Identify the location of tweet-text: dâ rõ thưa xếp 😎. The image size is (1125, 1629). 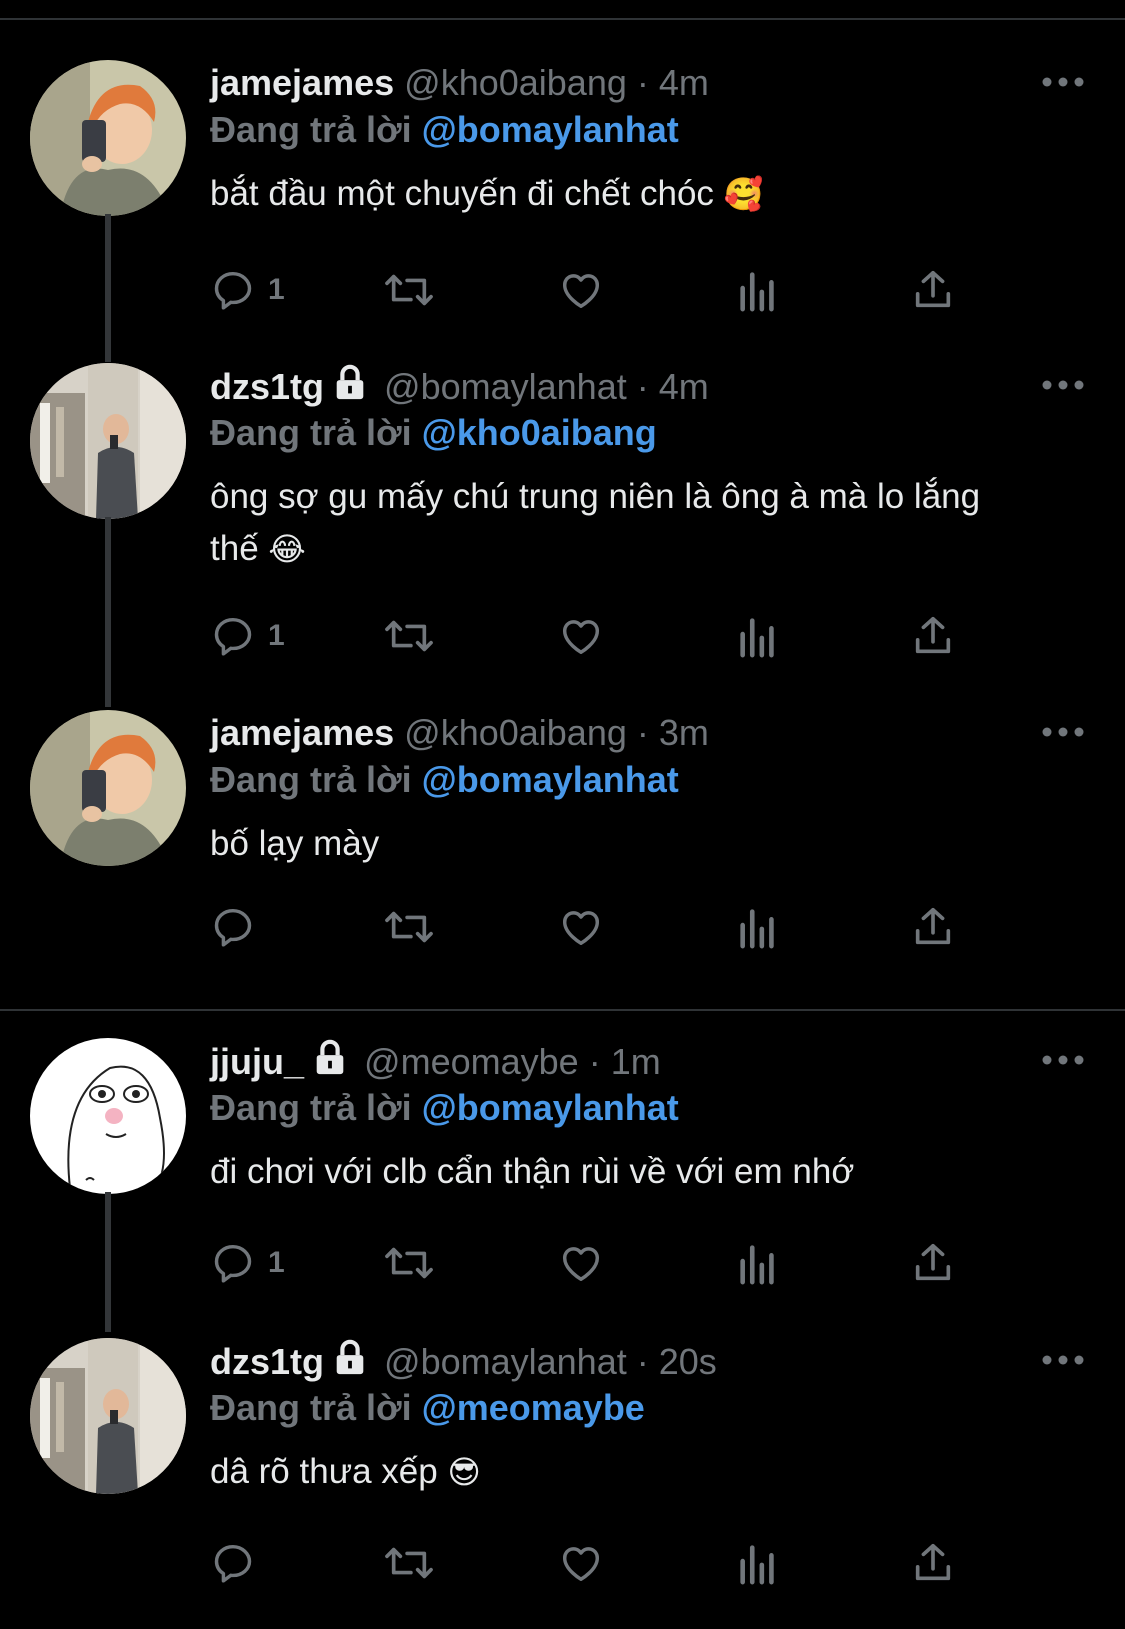
(625, 1472).